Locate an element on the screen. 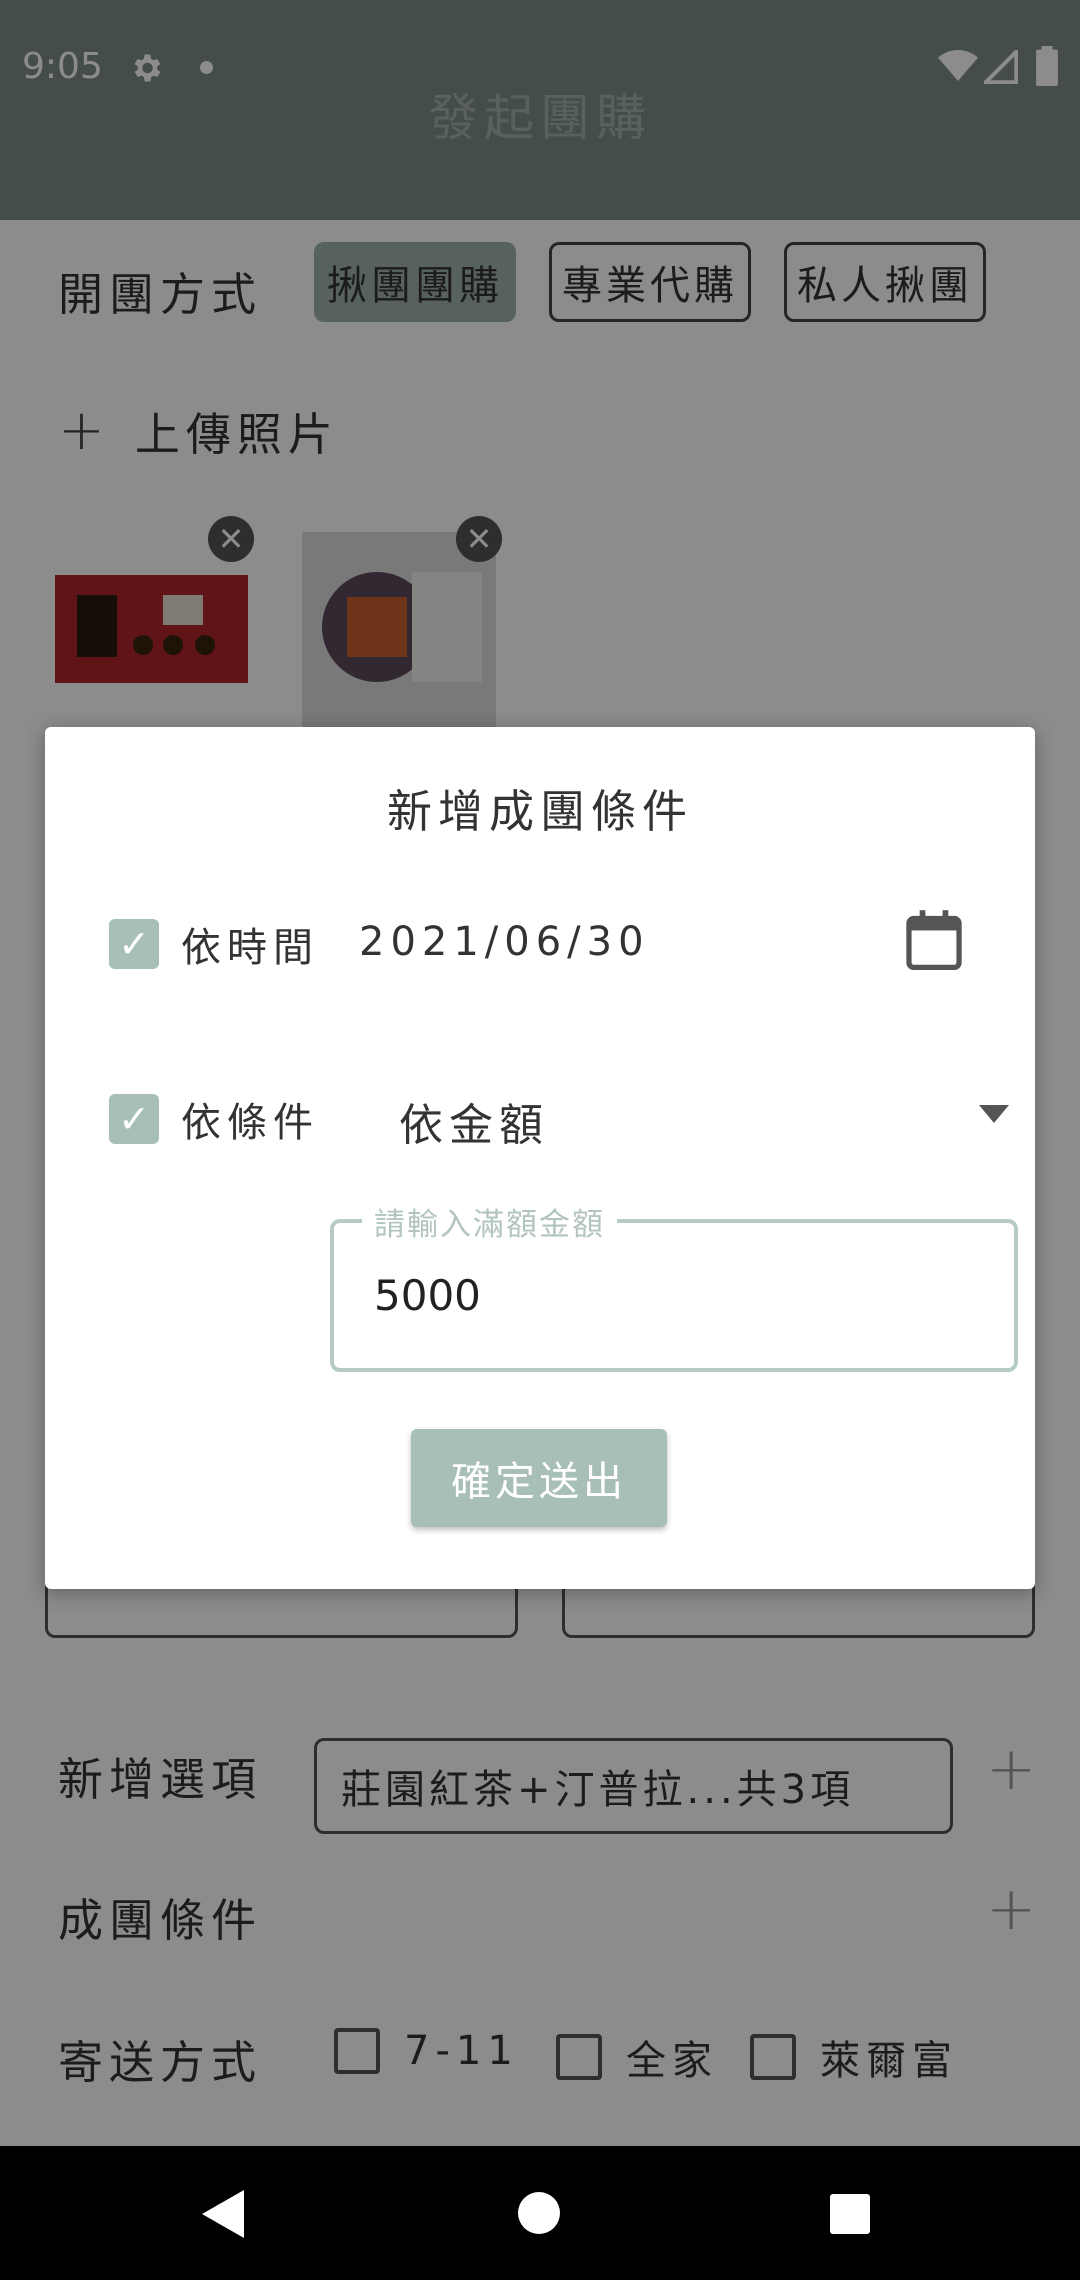  amount-field-label: 請輸入滿額金額 is located at coordinates (489, 1221).